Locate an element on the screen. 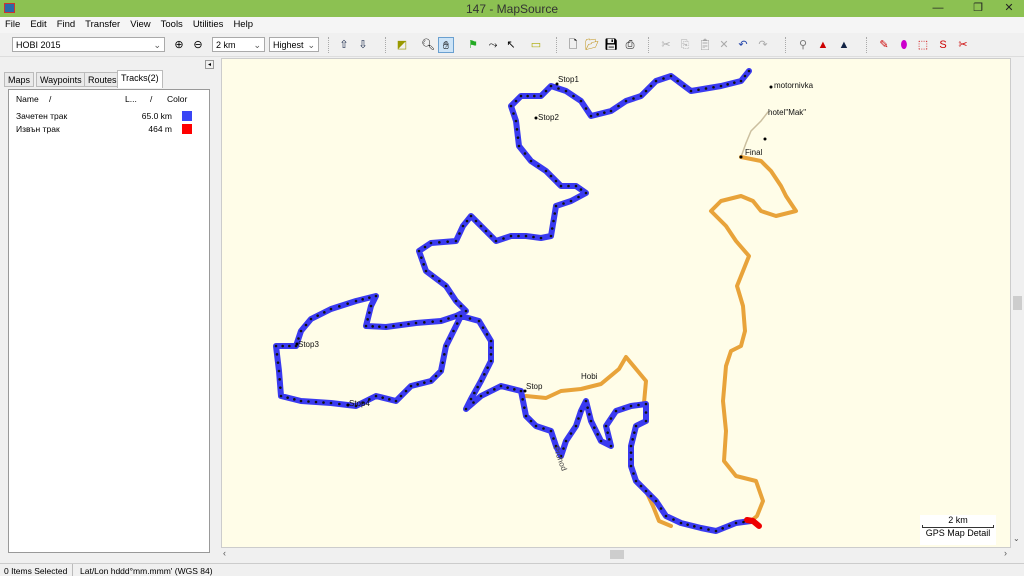 This screenshot has height=576, width=1024. waypoint-label: Hobi is located at coordinates (589, 376).